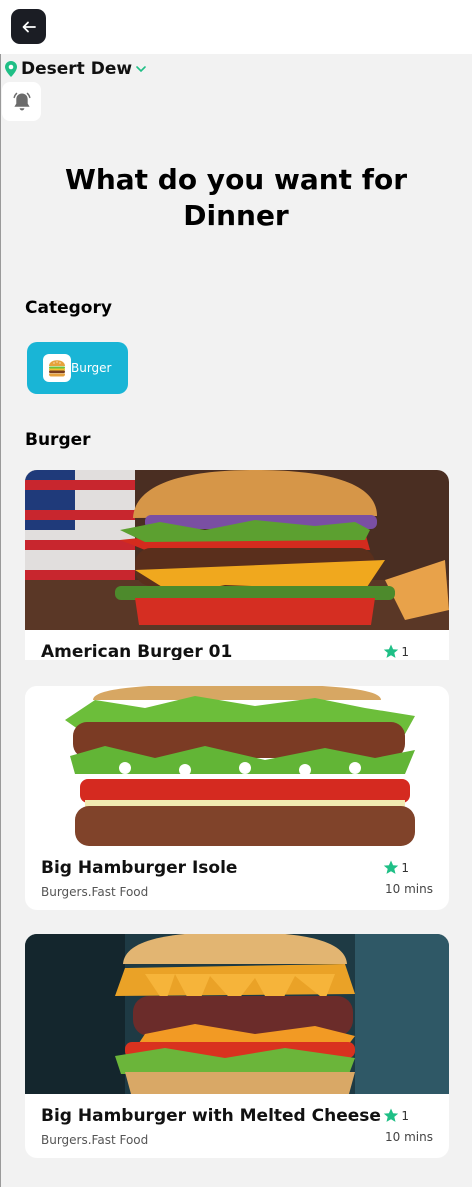  I want to click on category-chip-label: Burger, so click(91, 368).